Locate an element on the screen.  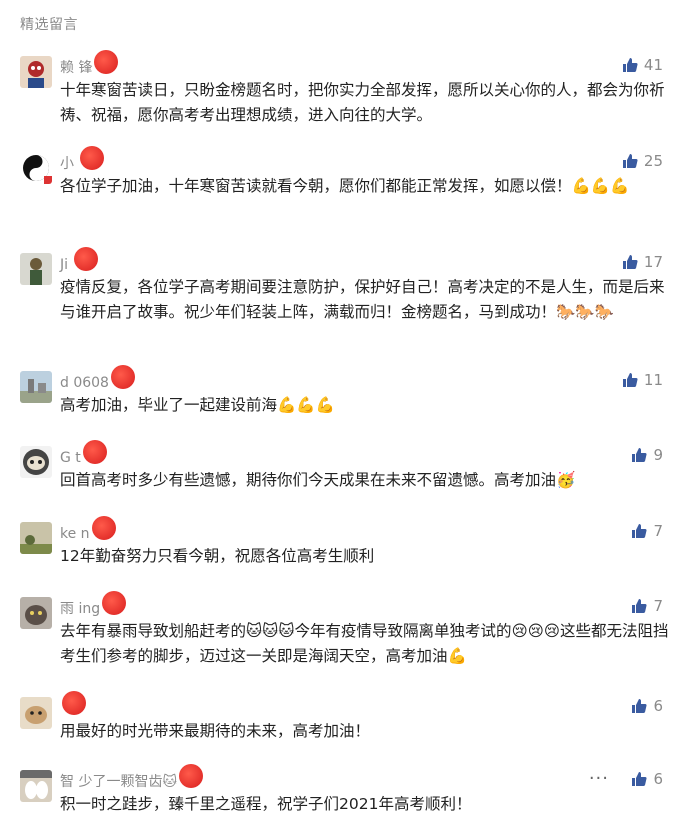
comment-text: 高考加油，毕业了一起建设前海💪💪💪 is located at coordinates (197, 405).